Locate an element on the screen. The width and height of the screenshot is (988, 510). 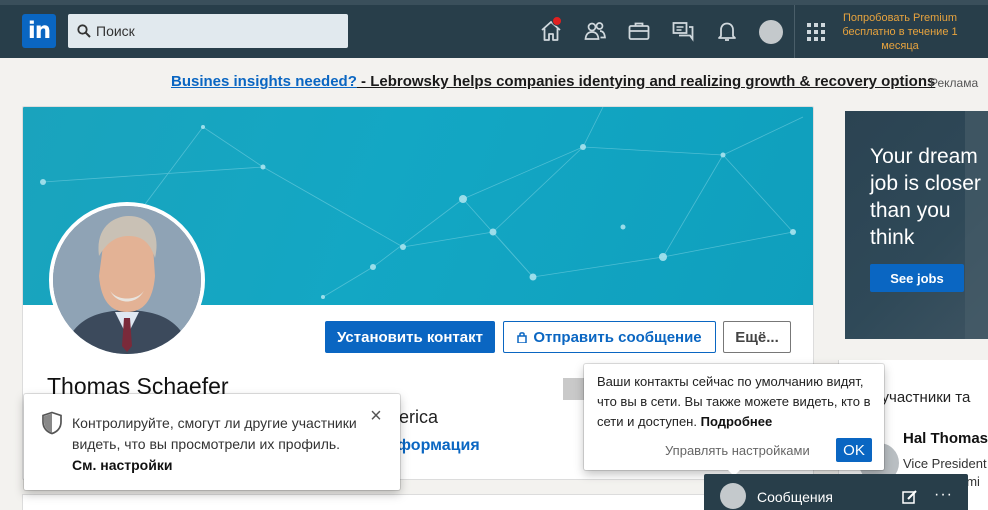
nav-home is located at coordinates (551, 29).